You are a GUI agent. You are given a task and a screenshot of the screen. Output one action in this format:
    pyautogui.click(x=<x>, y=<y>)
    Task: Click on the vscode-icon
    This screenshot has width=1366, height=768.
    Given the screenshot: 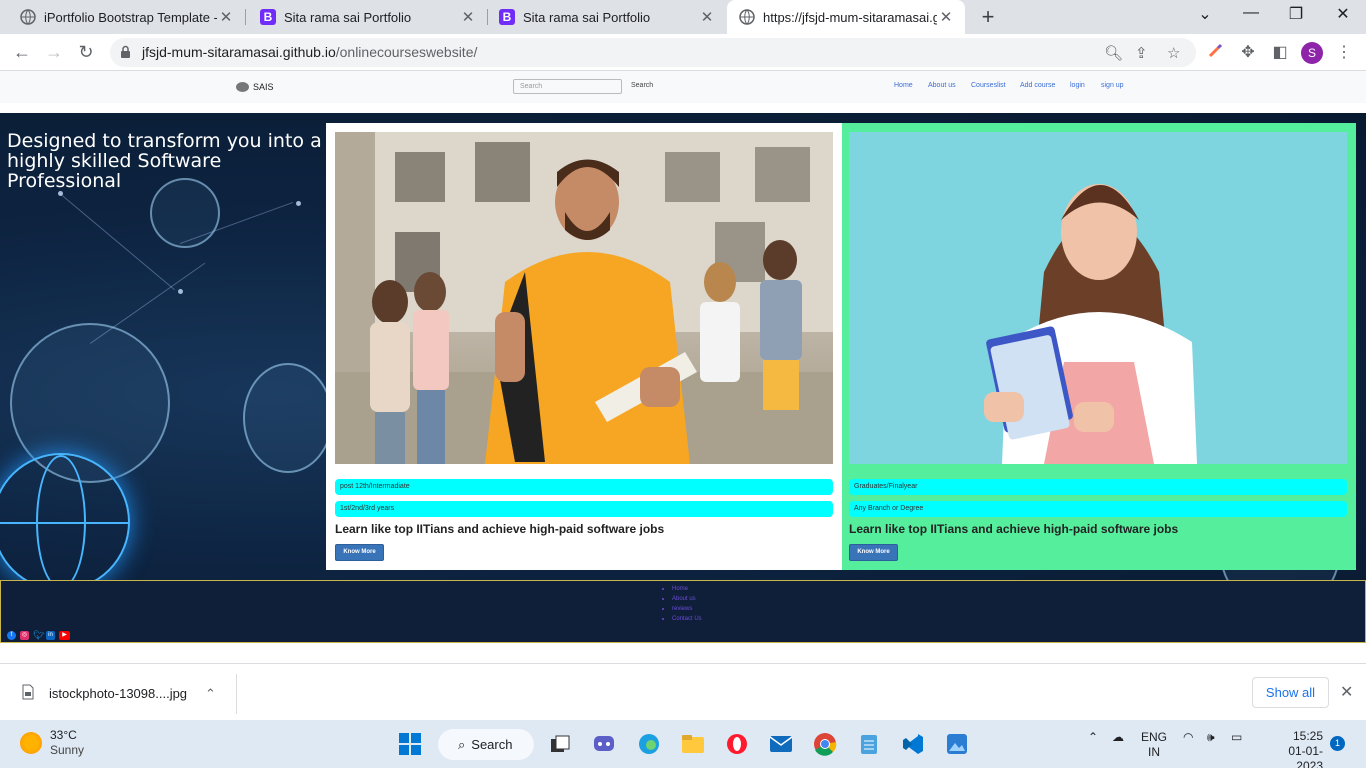 What is the action you would take?
    pyautogui.click(x=913, y=744)
    